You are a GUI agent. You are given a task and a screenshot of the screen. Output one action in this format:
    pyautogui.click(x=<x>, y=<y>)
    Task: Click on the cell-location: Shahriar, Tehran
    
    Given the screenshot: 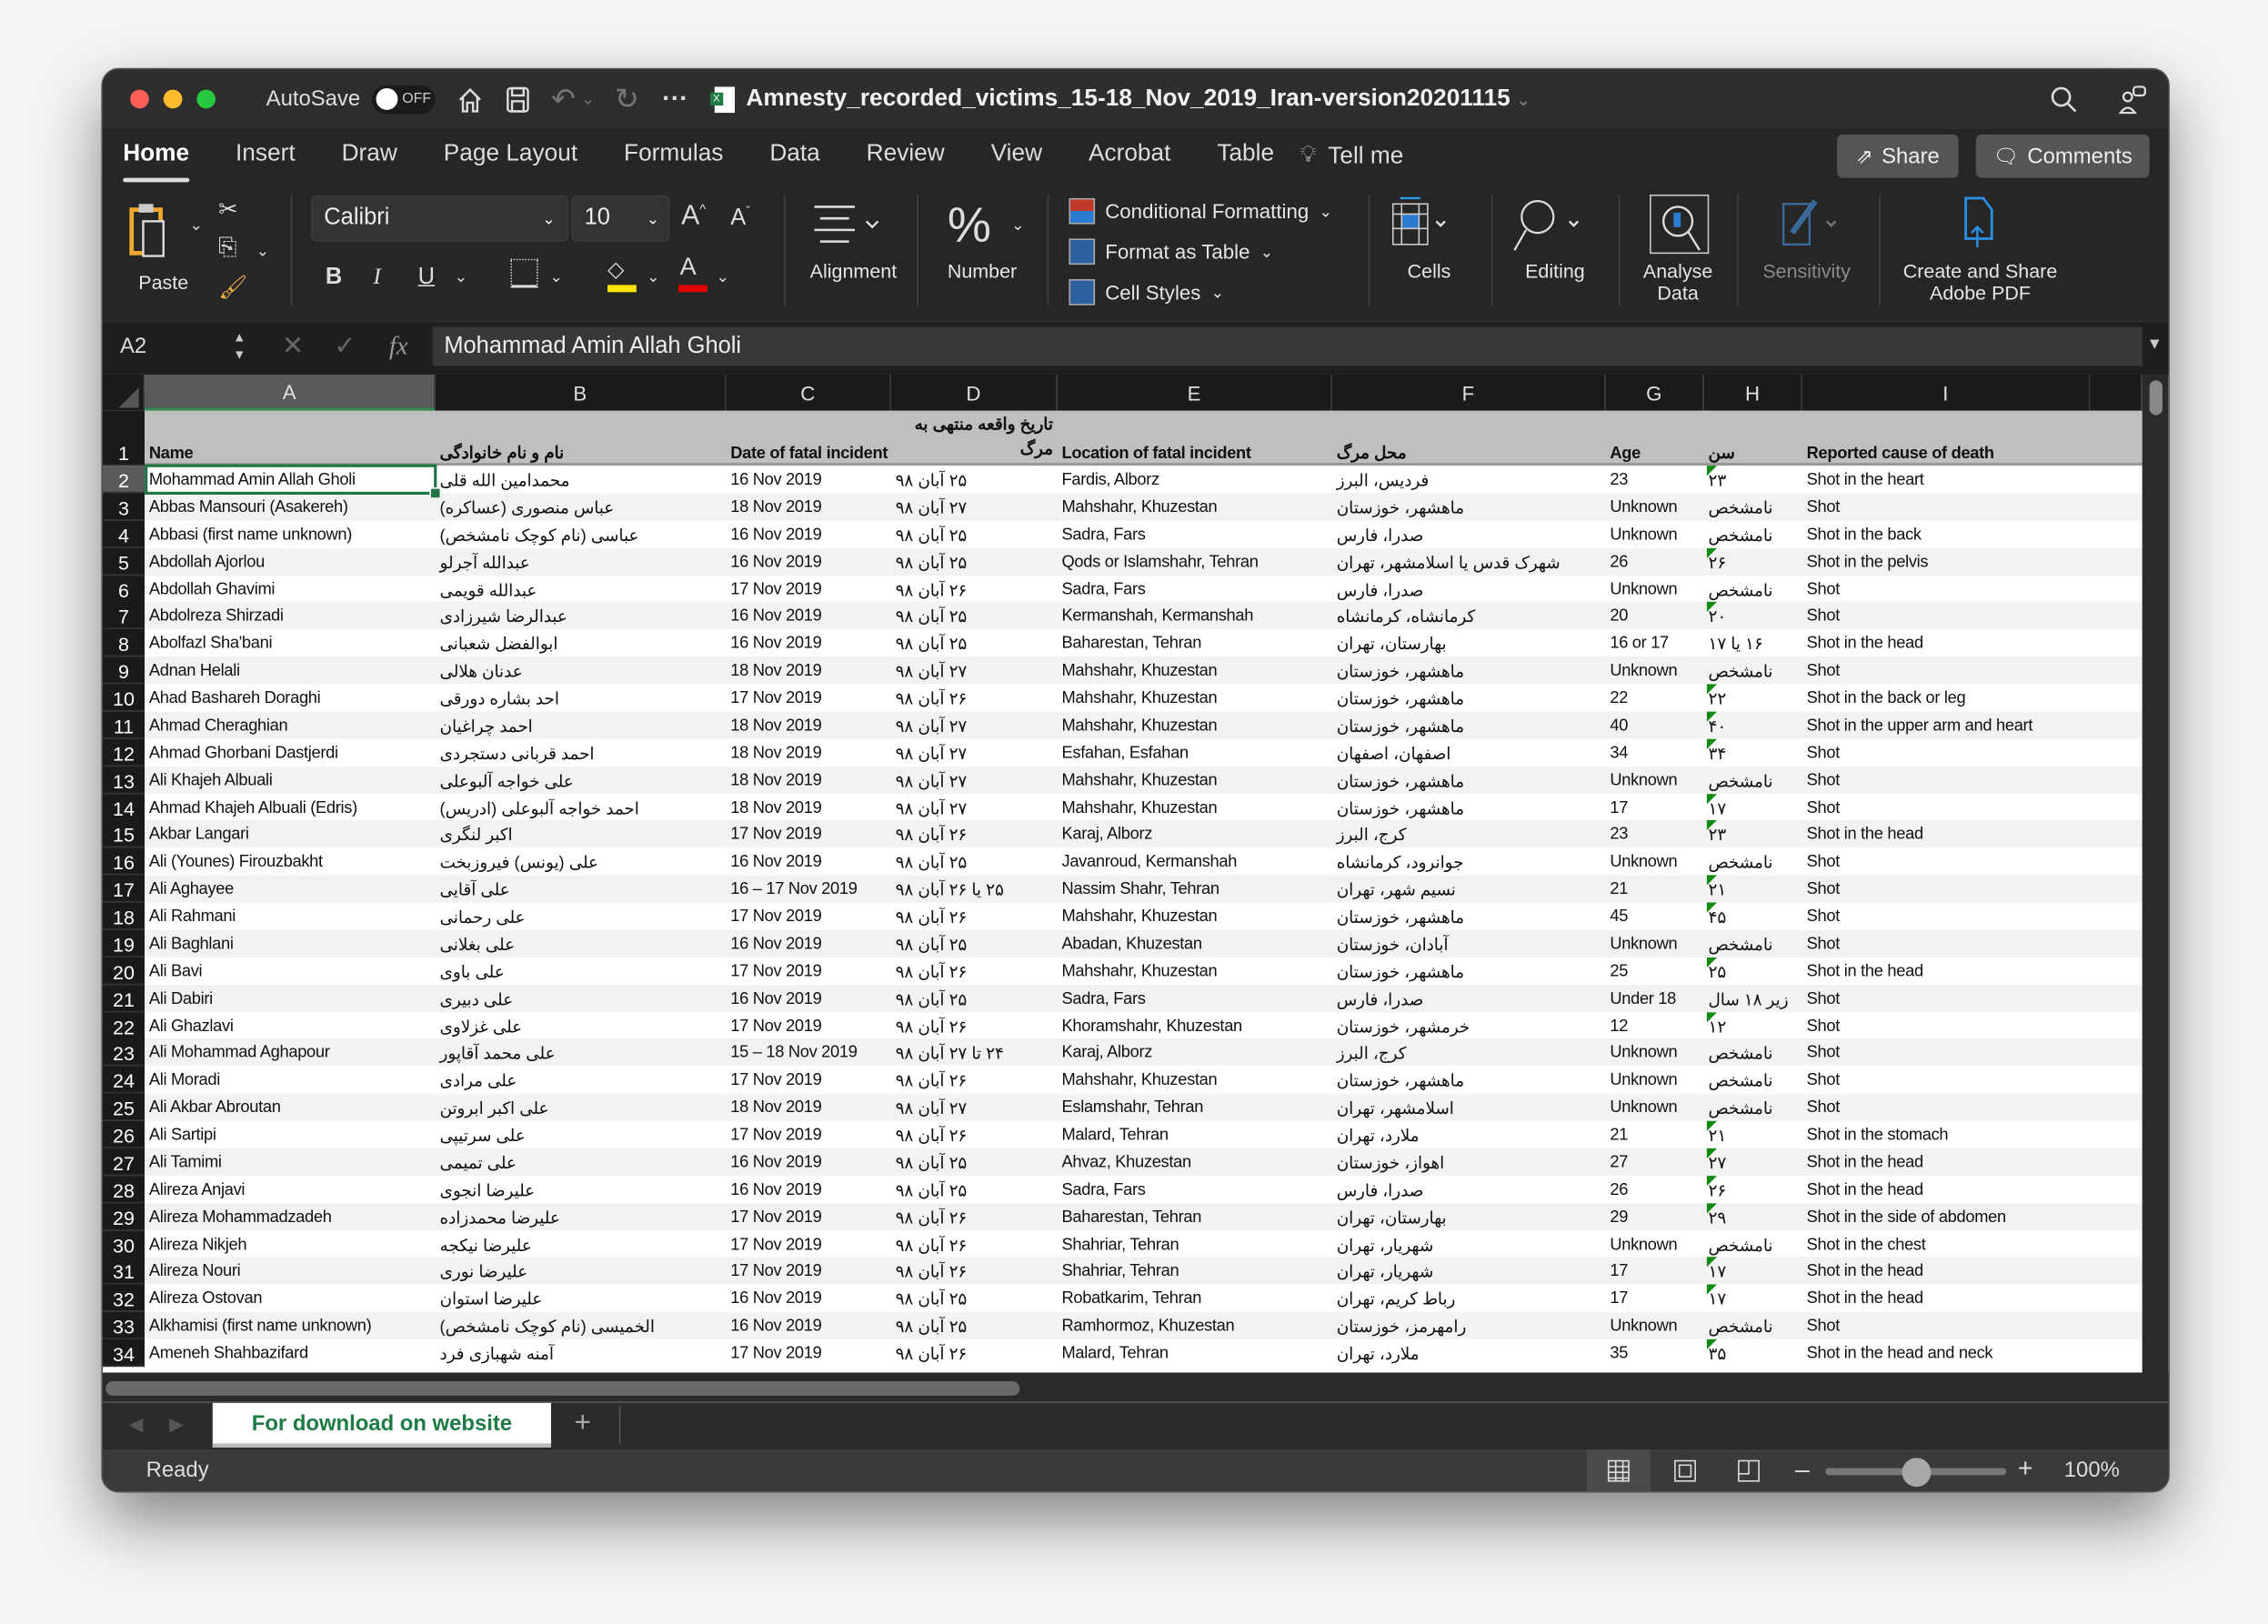 What is the action you would take?
    pyautogui.click(x=1195, y=1270)
    